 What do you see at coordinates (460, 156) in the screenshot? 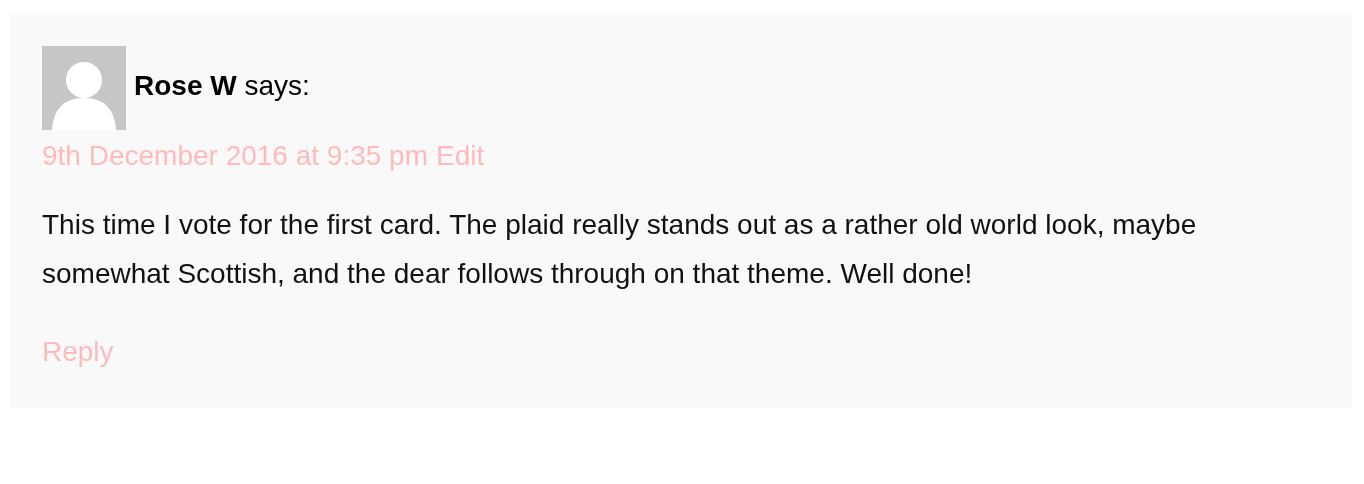
I see `edit-link: Edit` at bounding box center [460, 156].